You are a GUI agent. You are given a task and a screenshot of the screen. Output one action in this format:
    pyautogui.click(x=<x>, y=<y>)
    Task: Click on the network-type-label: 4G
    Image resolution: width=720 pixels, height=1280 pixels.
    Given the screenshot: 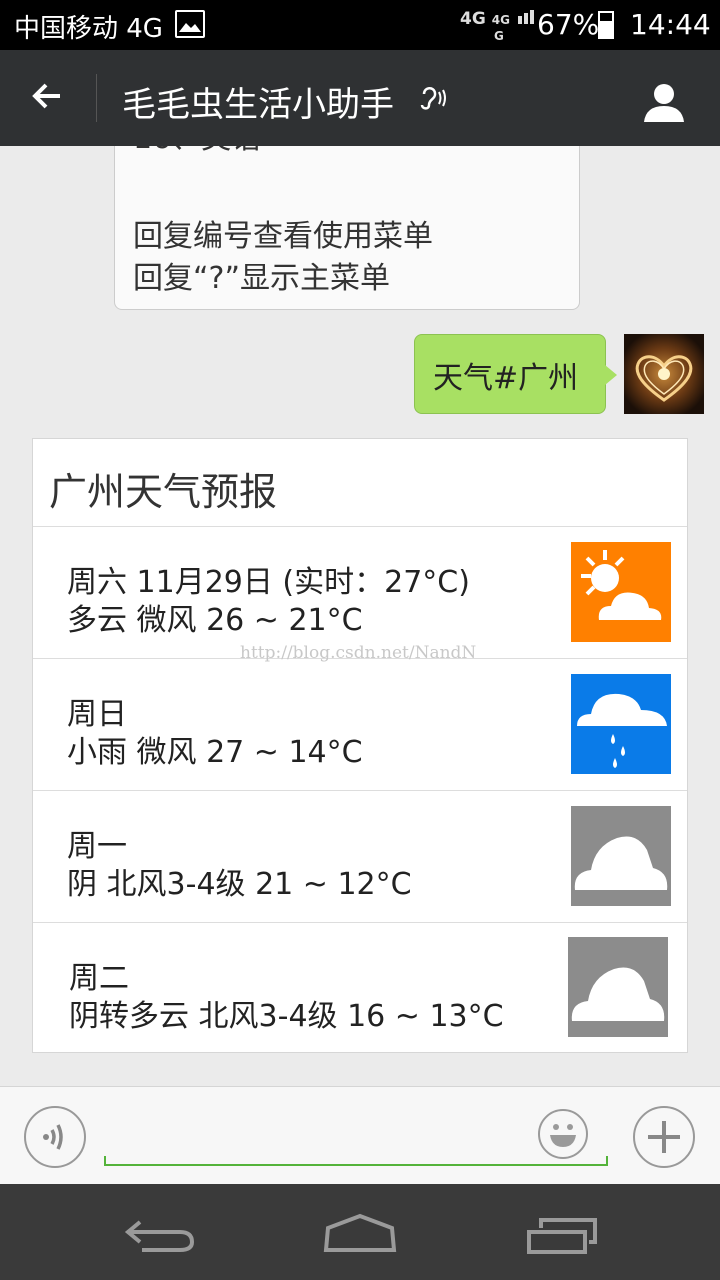 What is the action you would take?
    pyautogui.click(x=473, y=19)
    